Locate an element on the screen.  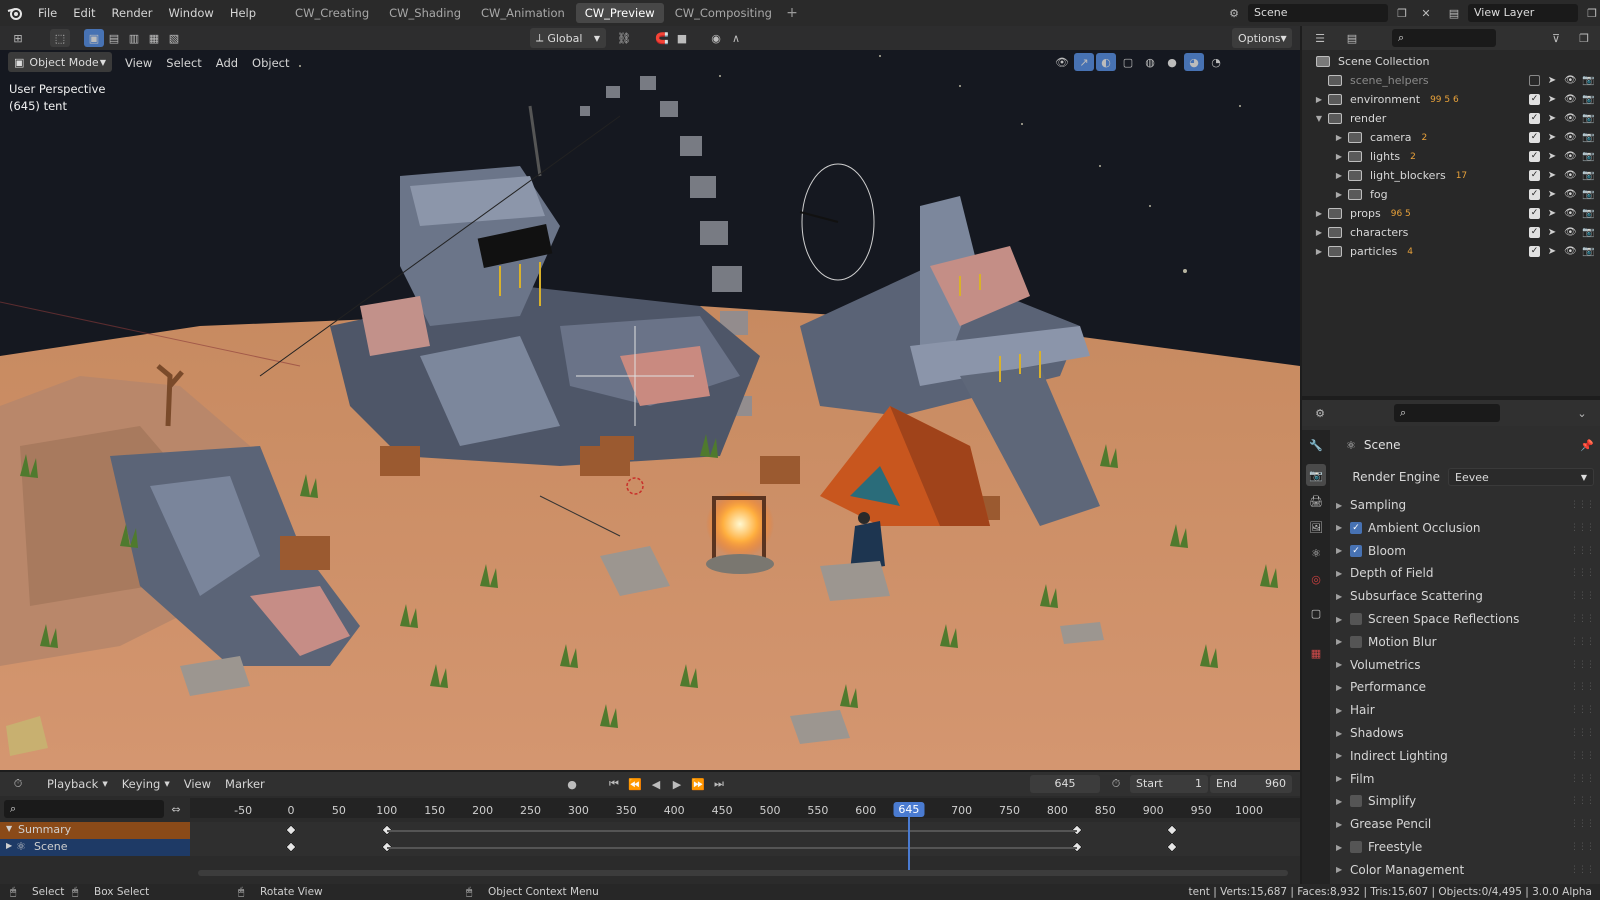
outliner-row-props: ▶ props 96 5 ✓ ➤ 👁 📷 is located at coordinates (1451, 213).